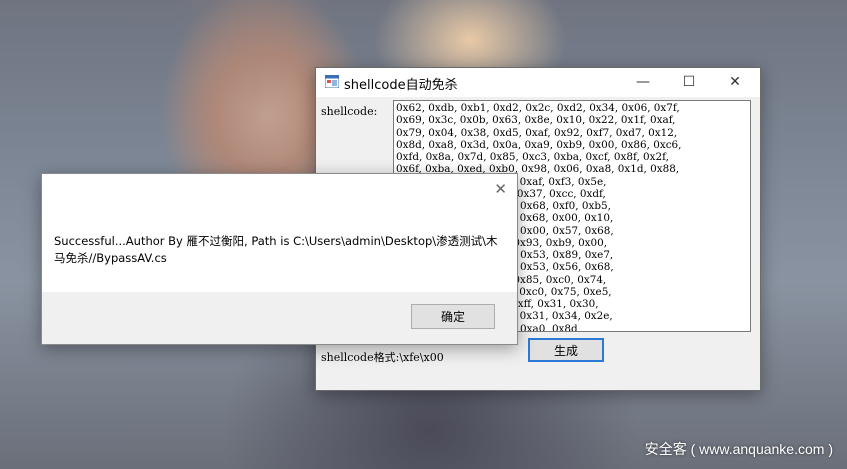  I want to click on shellcode-format-label: shellcode格式:\xfe\x00, so click(382, 357).